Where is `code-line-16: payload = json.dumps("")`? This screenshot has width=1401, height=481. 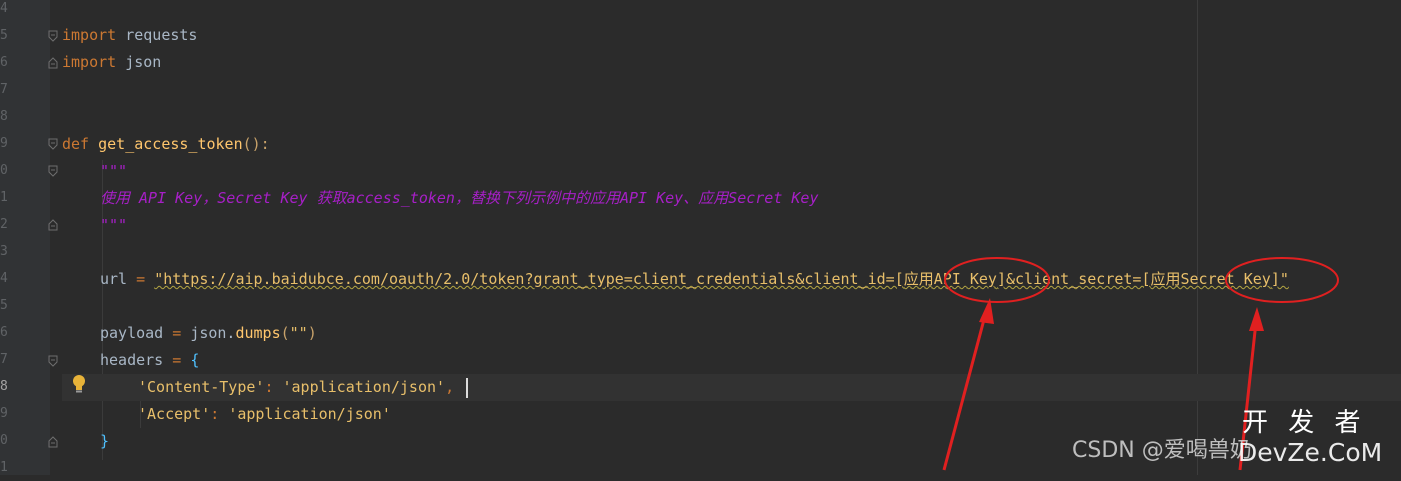
code-line-16: payload = json.dumps("") is located at coordinates (731, 333).